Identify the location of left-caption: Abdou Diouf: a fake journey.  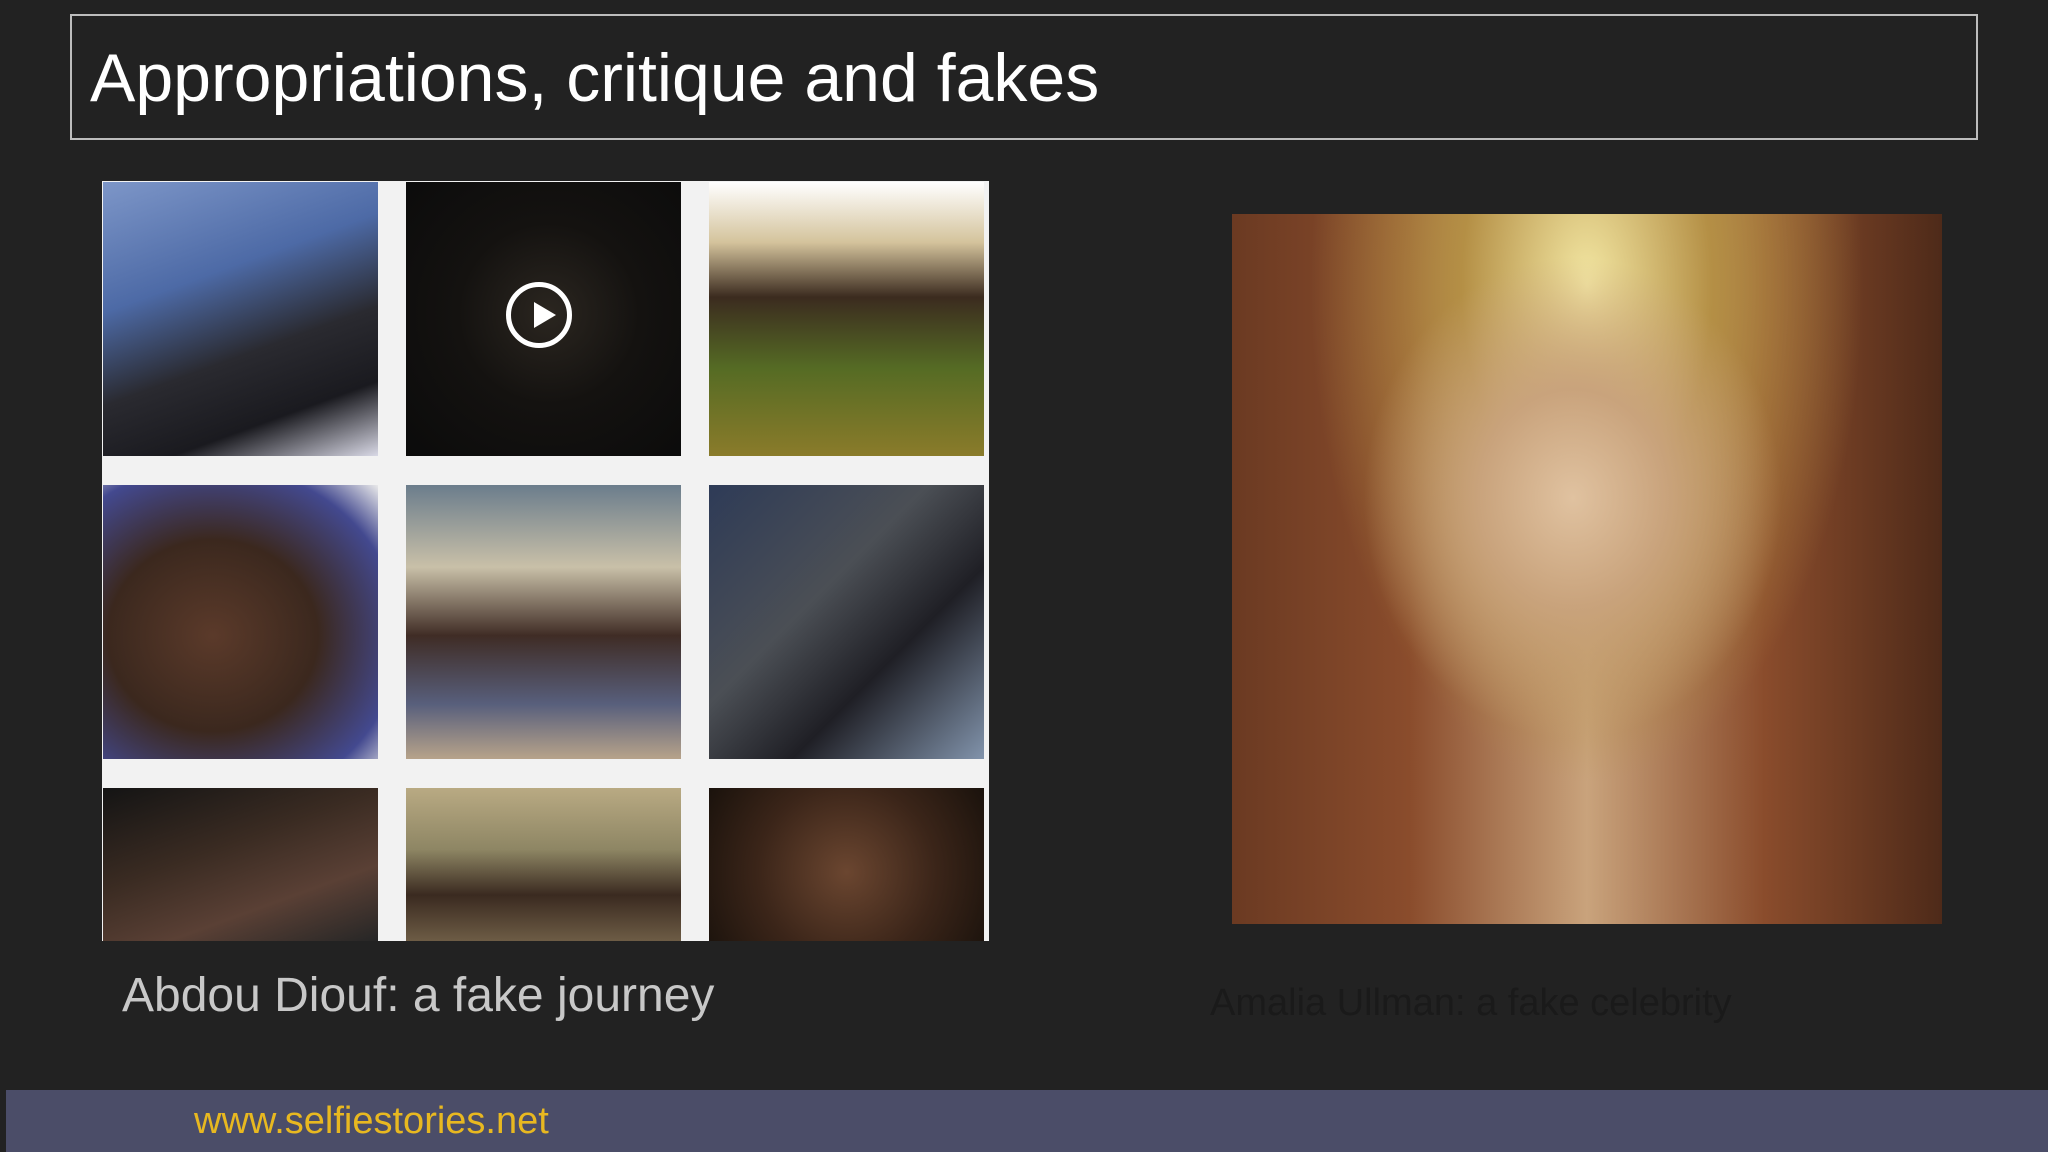
(418, 995).